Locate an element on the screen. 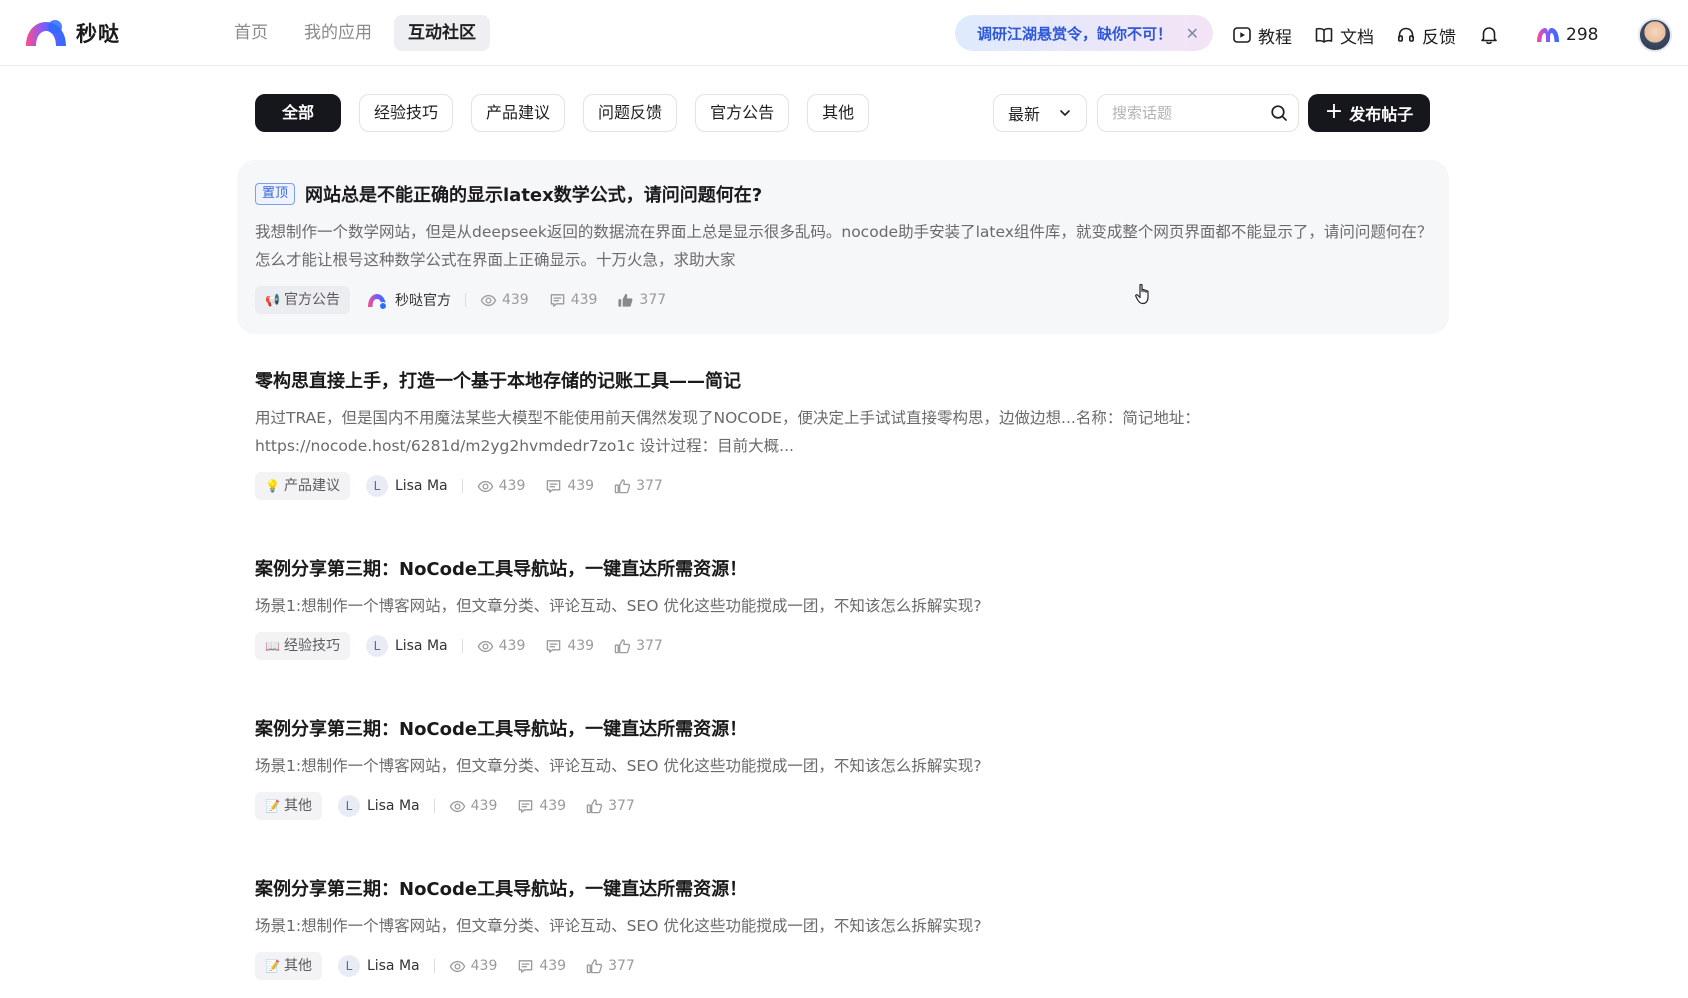  nav-home: 首页 is located at coordinates (251, 33).